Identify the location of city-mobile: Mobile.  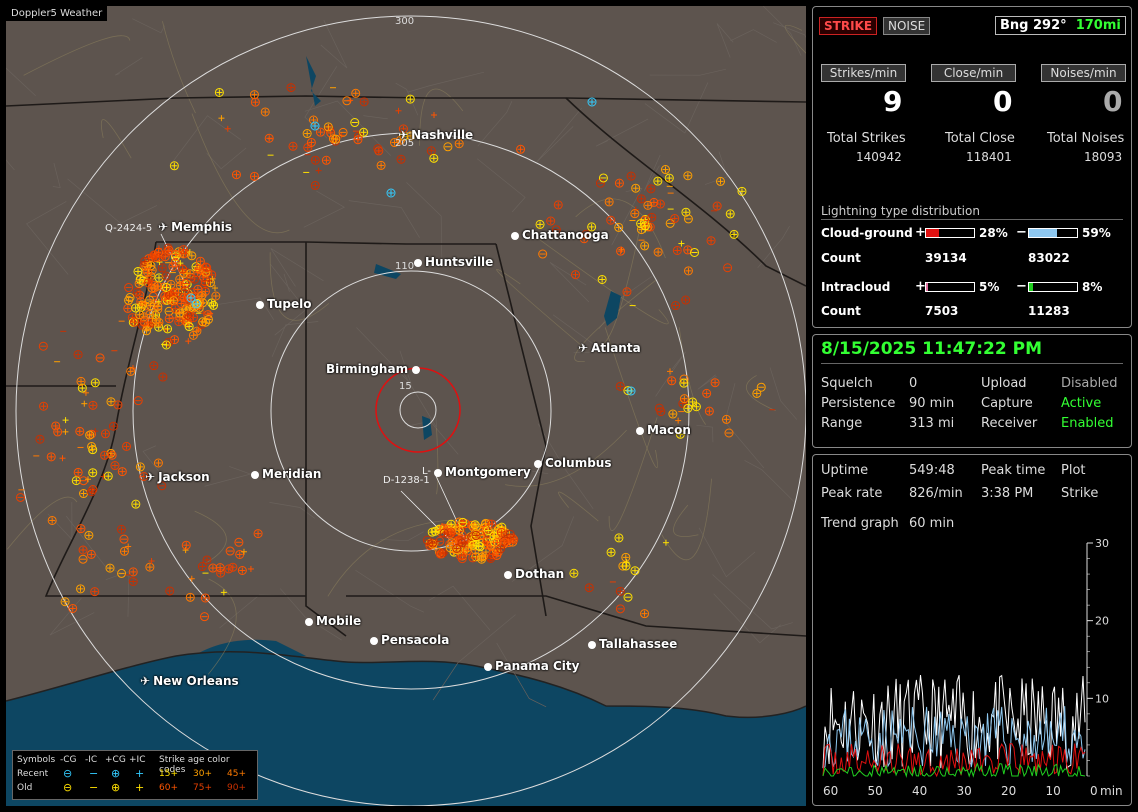
(333, 621).